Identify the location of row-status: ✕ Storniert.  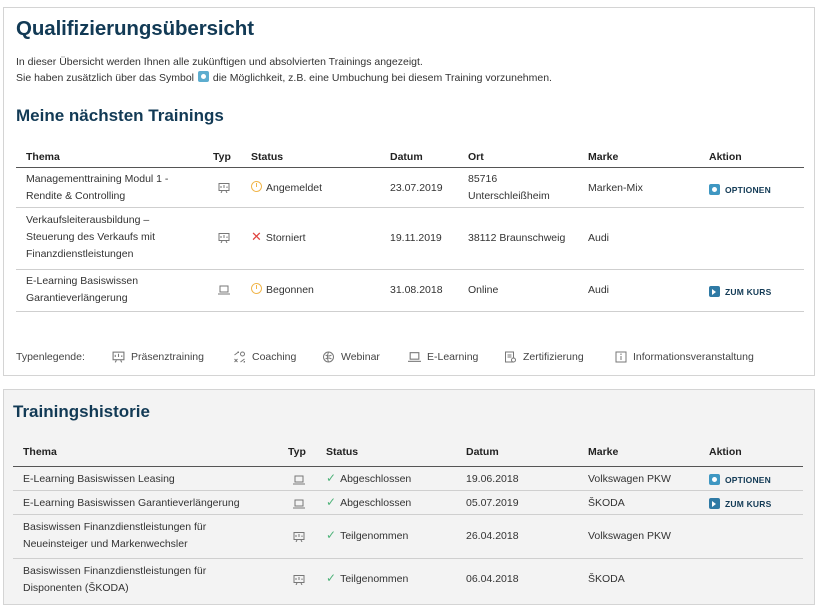
(278, 238).